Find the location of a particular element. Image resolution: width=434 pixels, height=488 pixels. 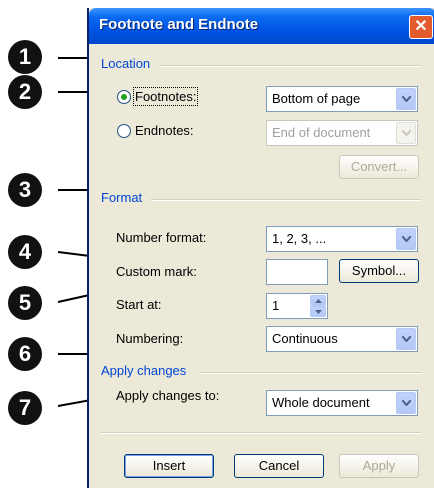

callout-1: 1 is located at coordinates (25, 57).